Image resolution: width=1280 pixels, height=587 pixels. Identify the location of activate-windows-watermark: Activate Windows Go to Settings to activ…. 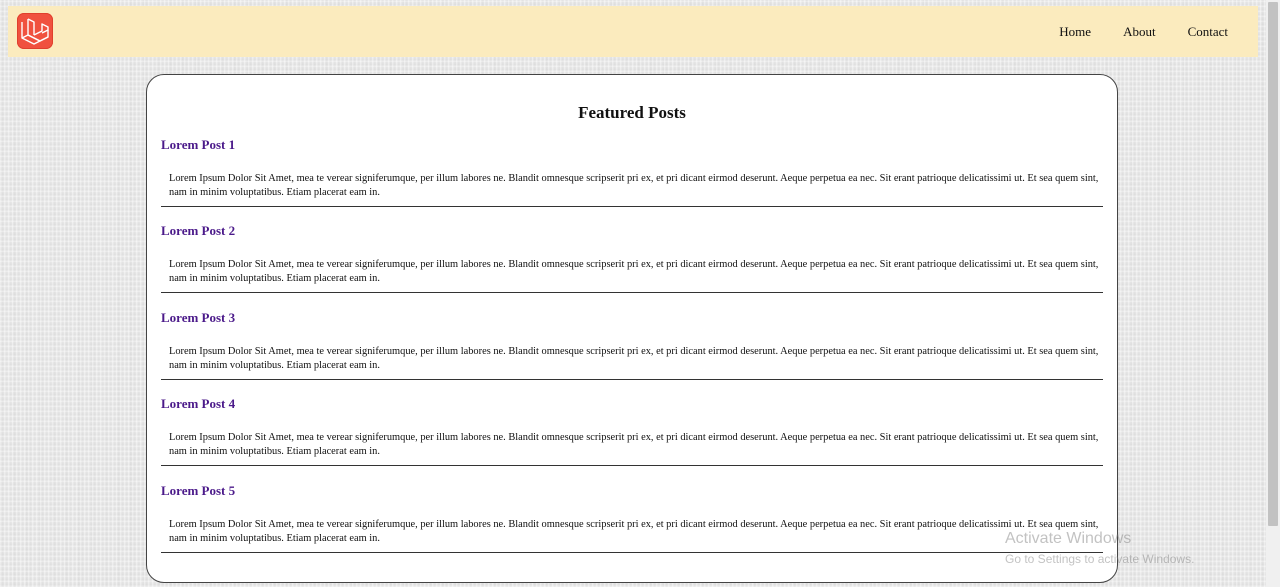
(1099, 548).